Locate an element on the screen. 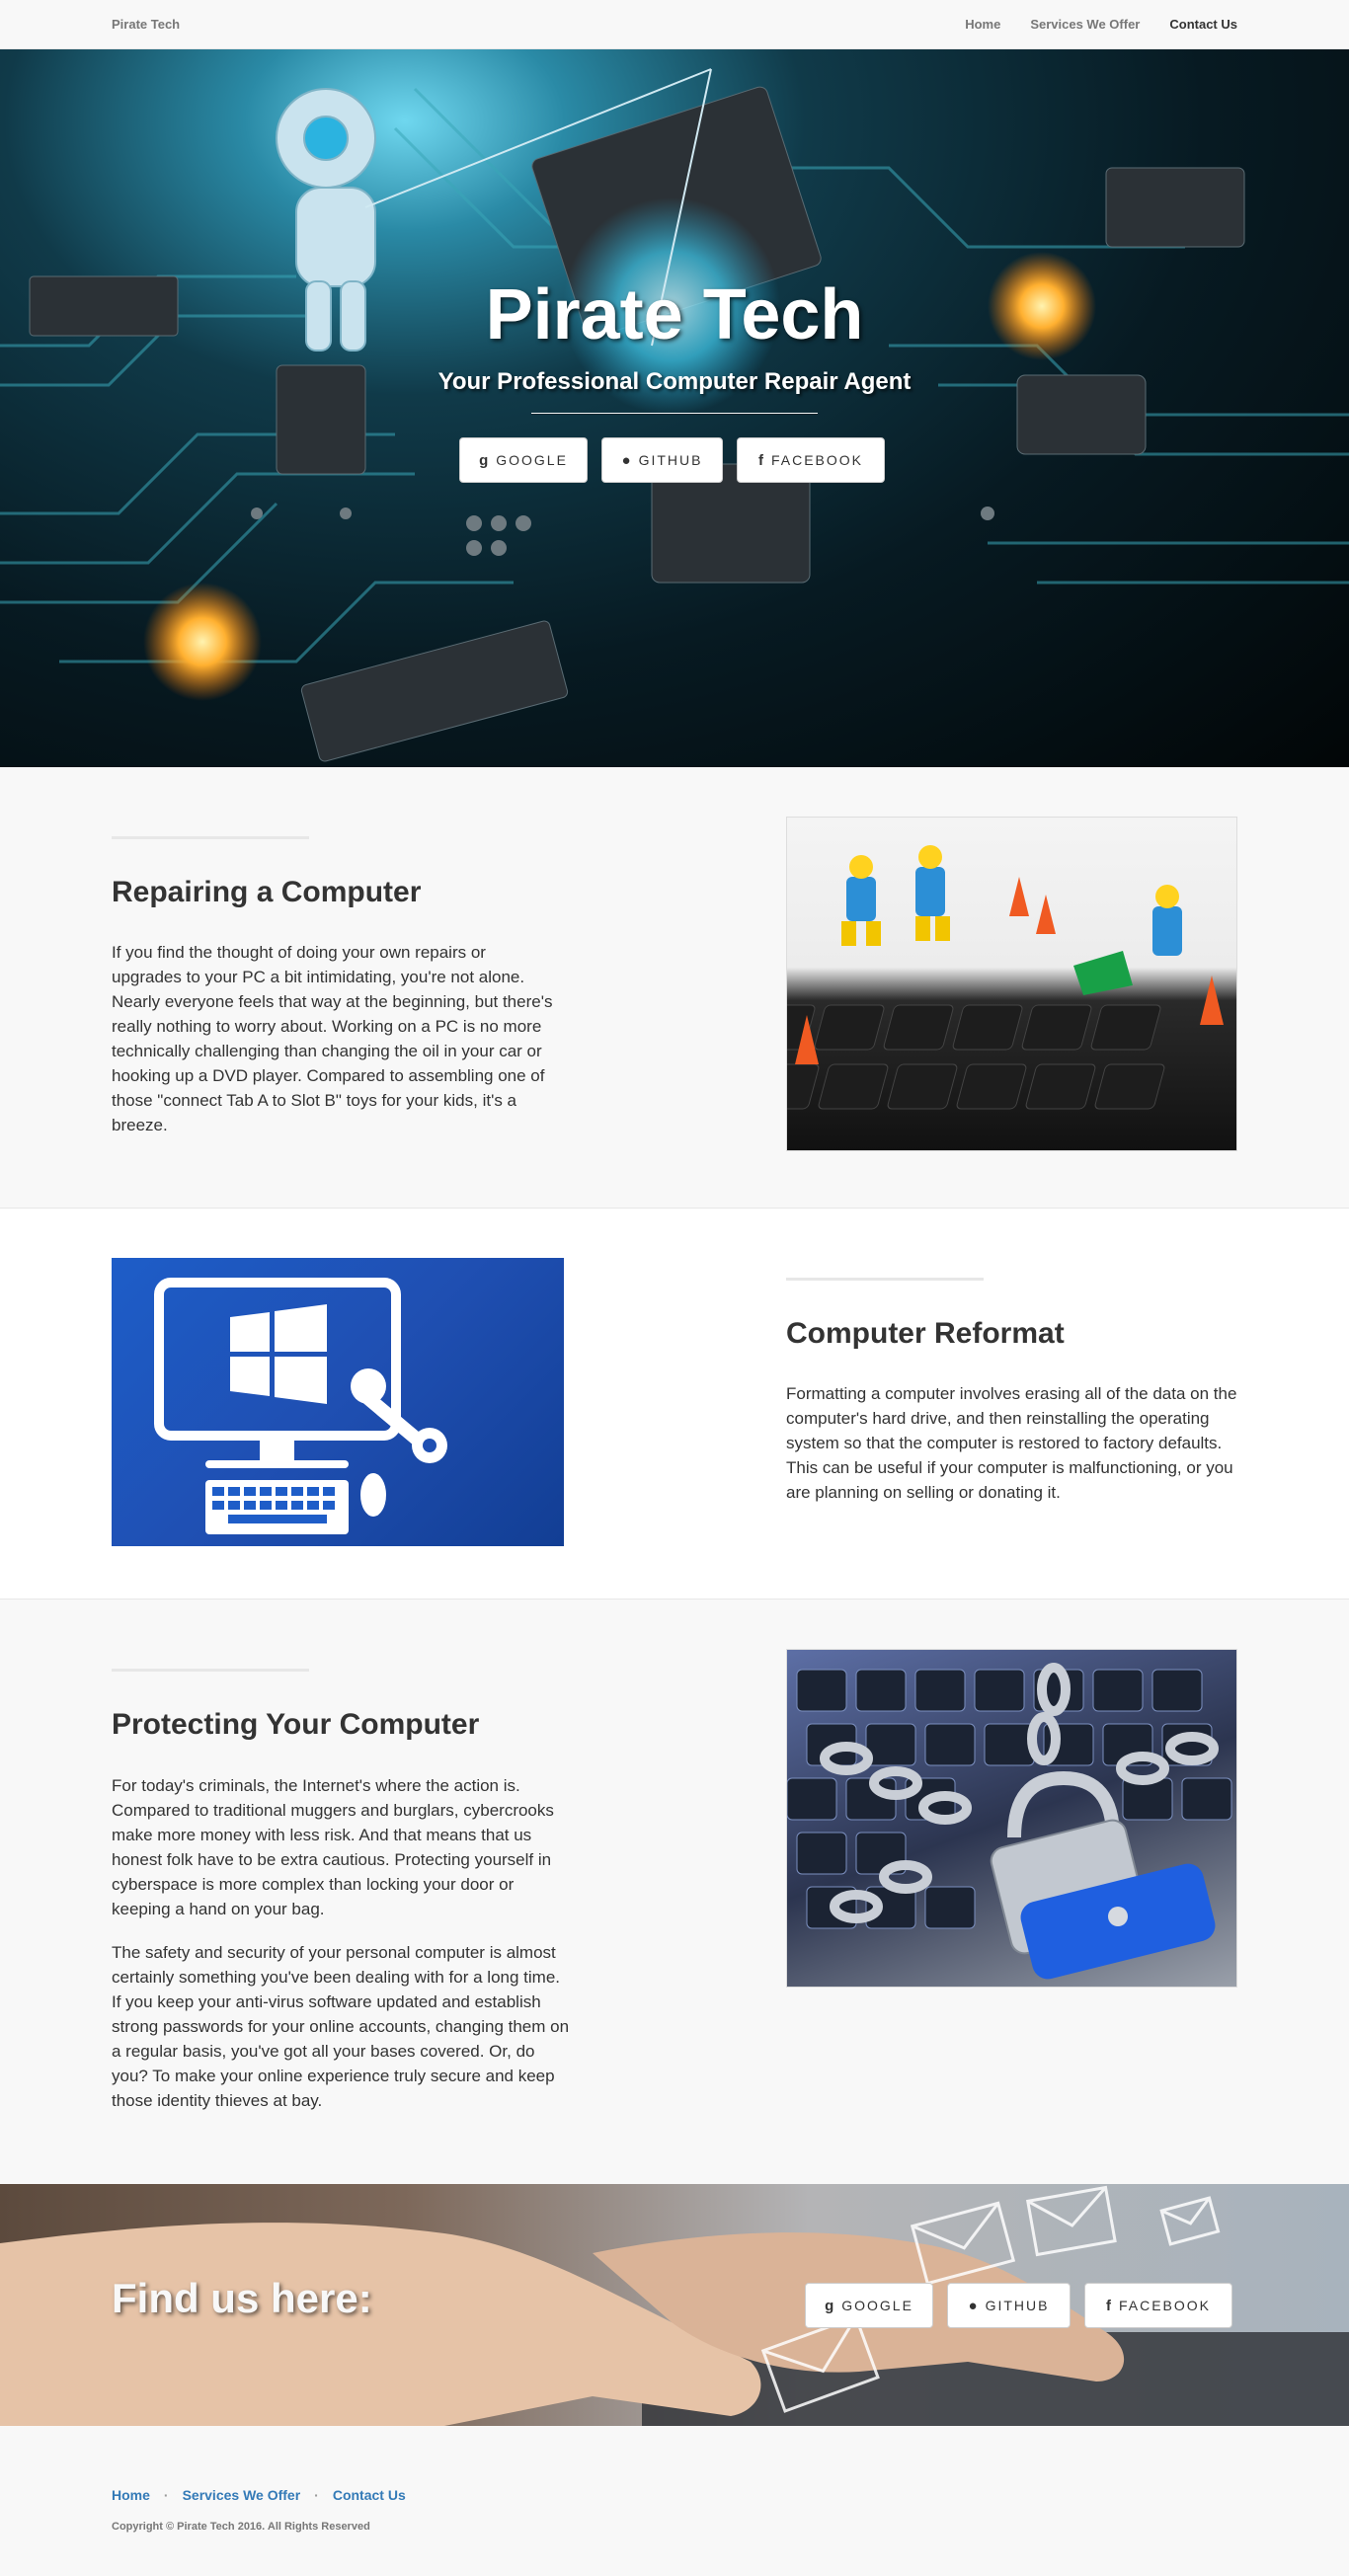 The image size is (1349, 2576). nav-contact-link: Contact Us is located at coordinates (1203, 24).